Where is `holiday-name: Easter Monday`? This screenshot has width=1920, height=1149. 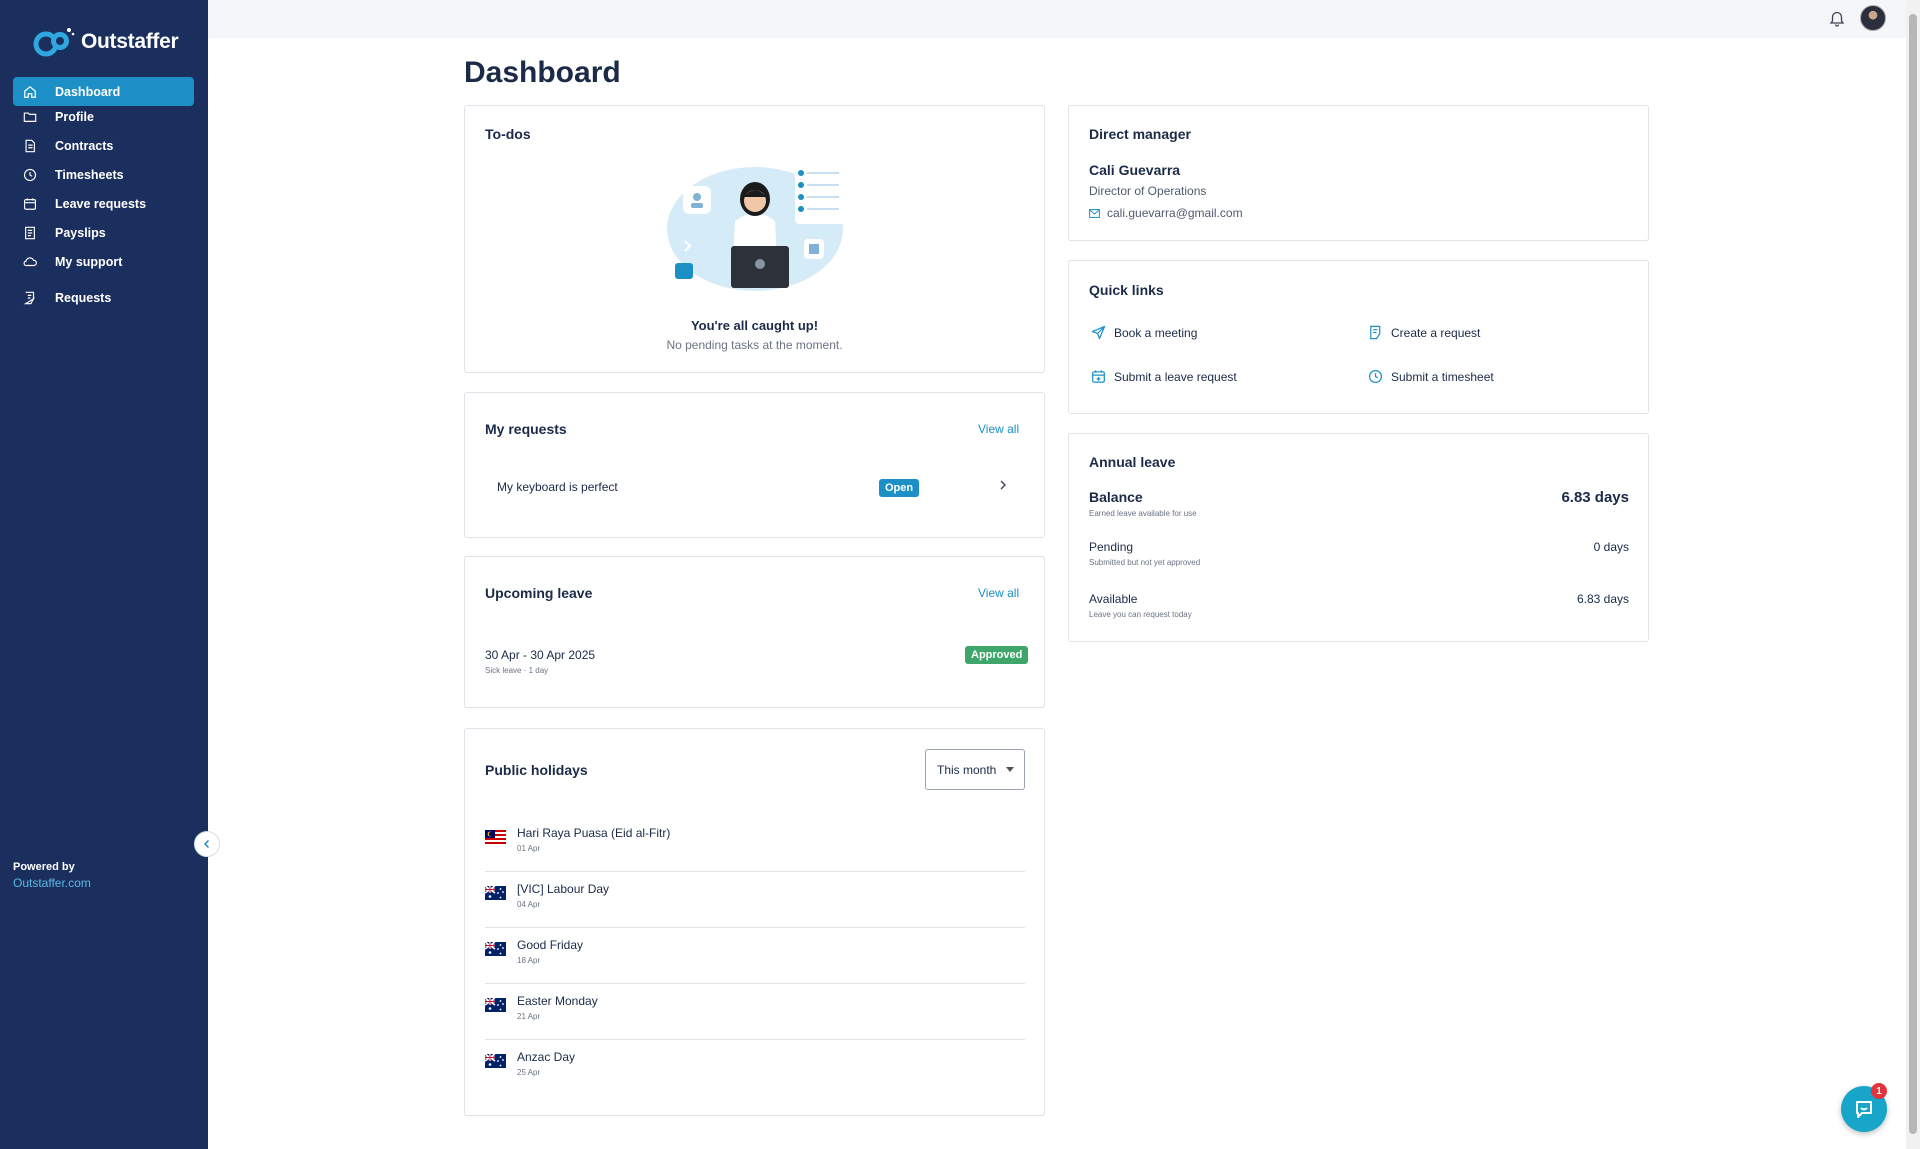
holiday-name: Easter Monday is located at coordinates (557, 1001).